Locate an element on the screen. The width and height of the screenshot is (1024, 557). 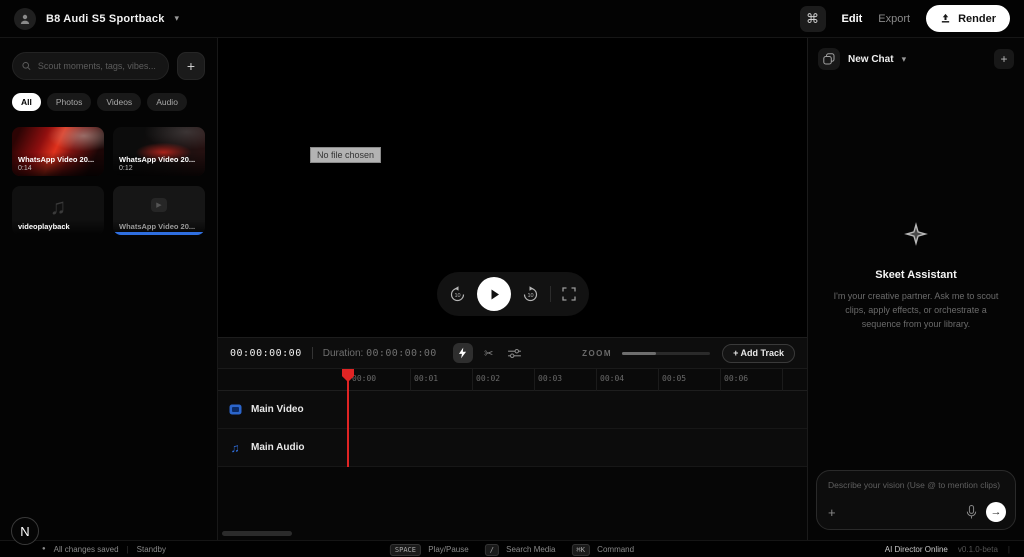
ruler-tick-label: 00:03 is located at coordinates (550, 378).